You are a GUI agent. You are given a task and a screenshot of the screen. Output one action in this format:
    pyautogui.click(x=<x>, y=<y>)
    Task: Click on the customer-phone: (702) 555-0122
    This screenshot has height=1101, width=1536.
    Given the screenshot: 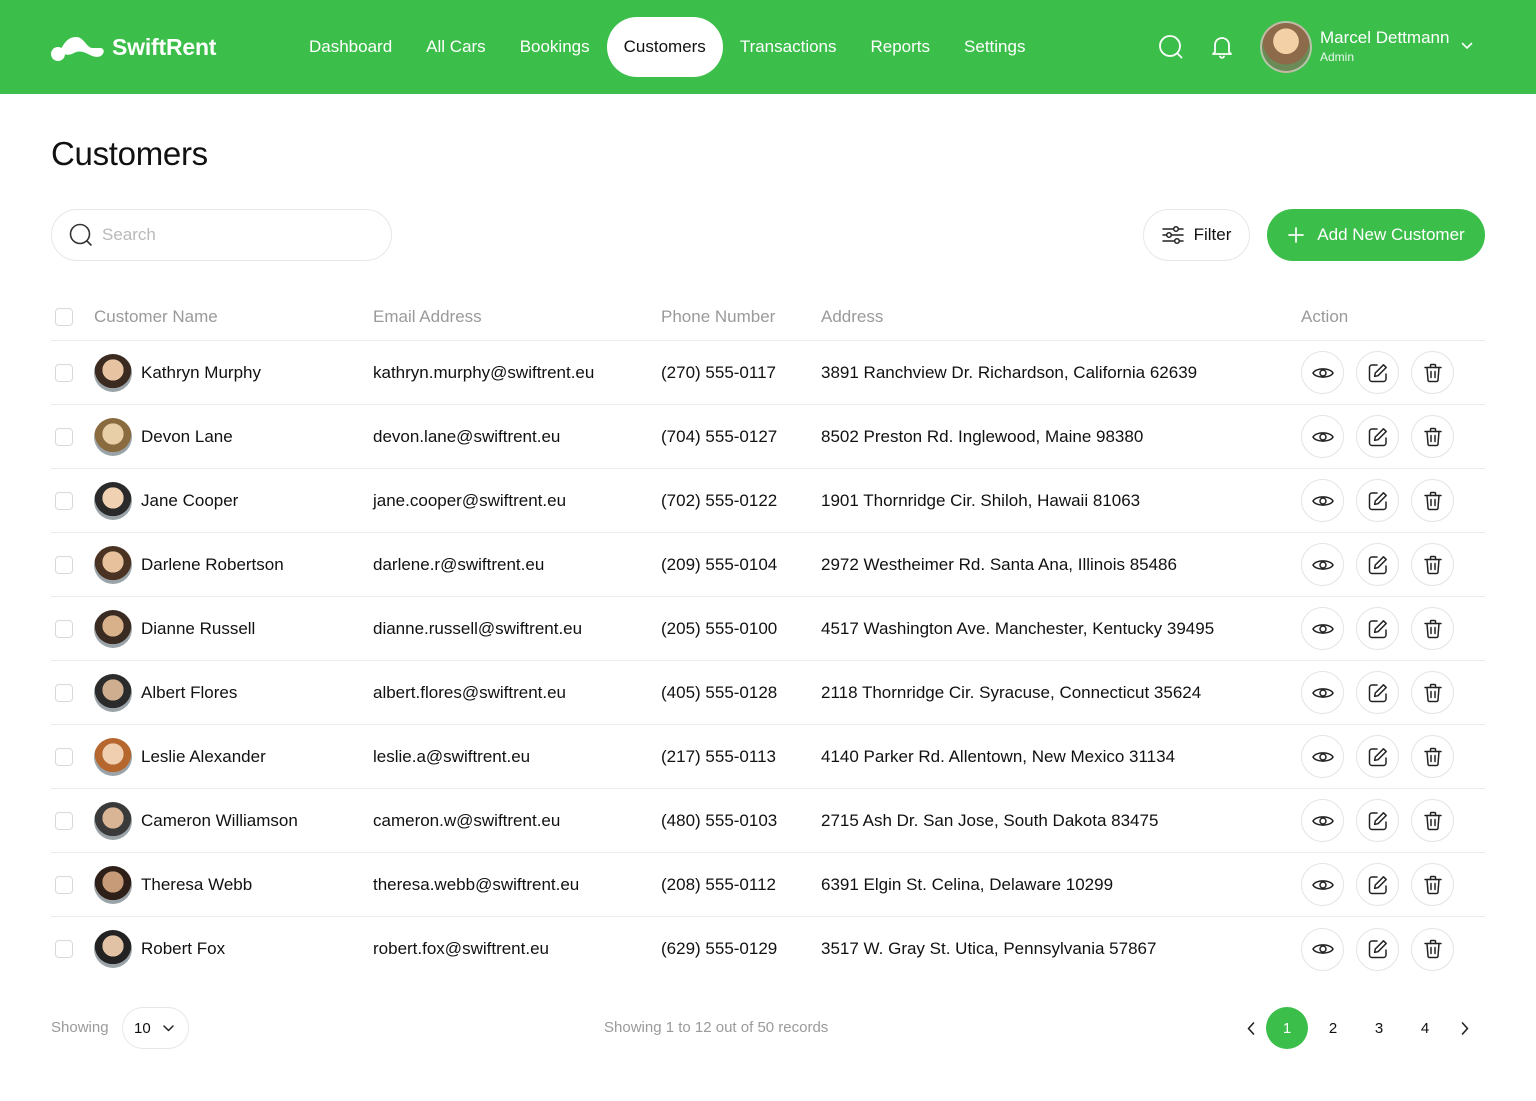 What is the action you would take?
    pyautogui.click(x=719, y=500)
    